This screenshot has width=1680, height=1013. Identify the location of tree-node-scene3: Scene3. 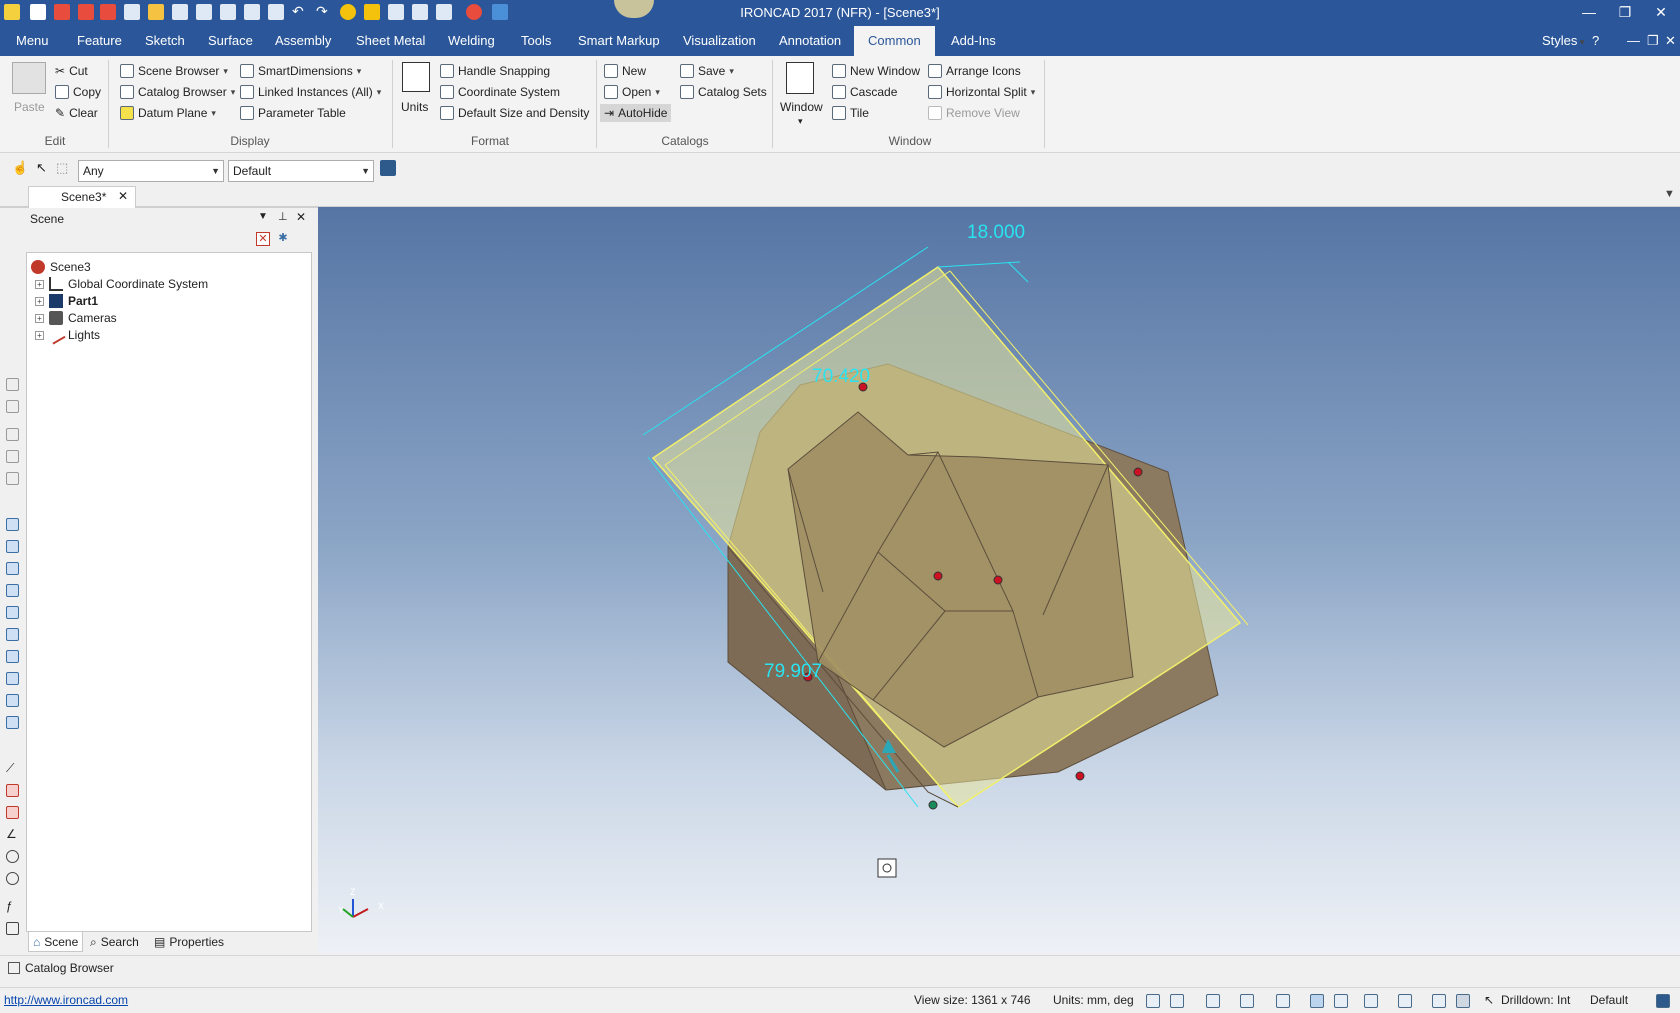
(61, 267).